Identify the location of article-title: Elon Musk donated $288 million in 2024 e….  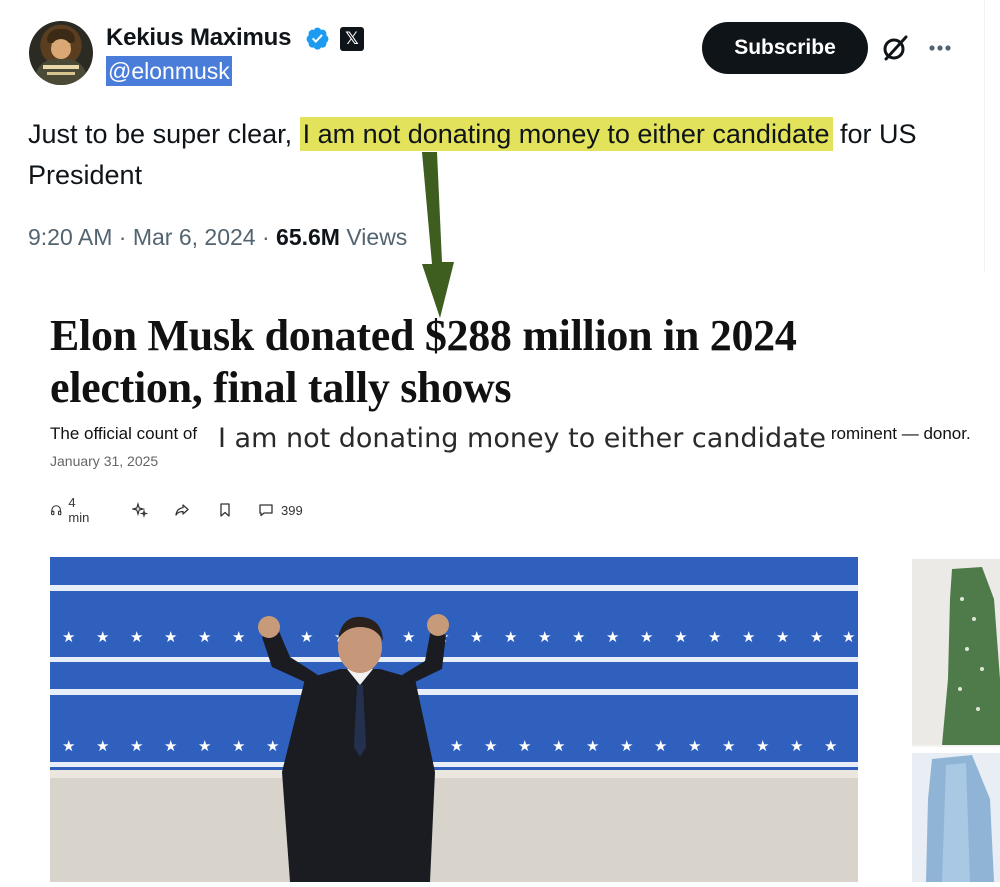
(423, 361).